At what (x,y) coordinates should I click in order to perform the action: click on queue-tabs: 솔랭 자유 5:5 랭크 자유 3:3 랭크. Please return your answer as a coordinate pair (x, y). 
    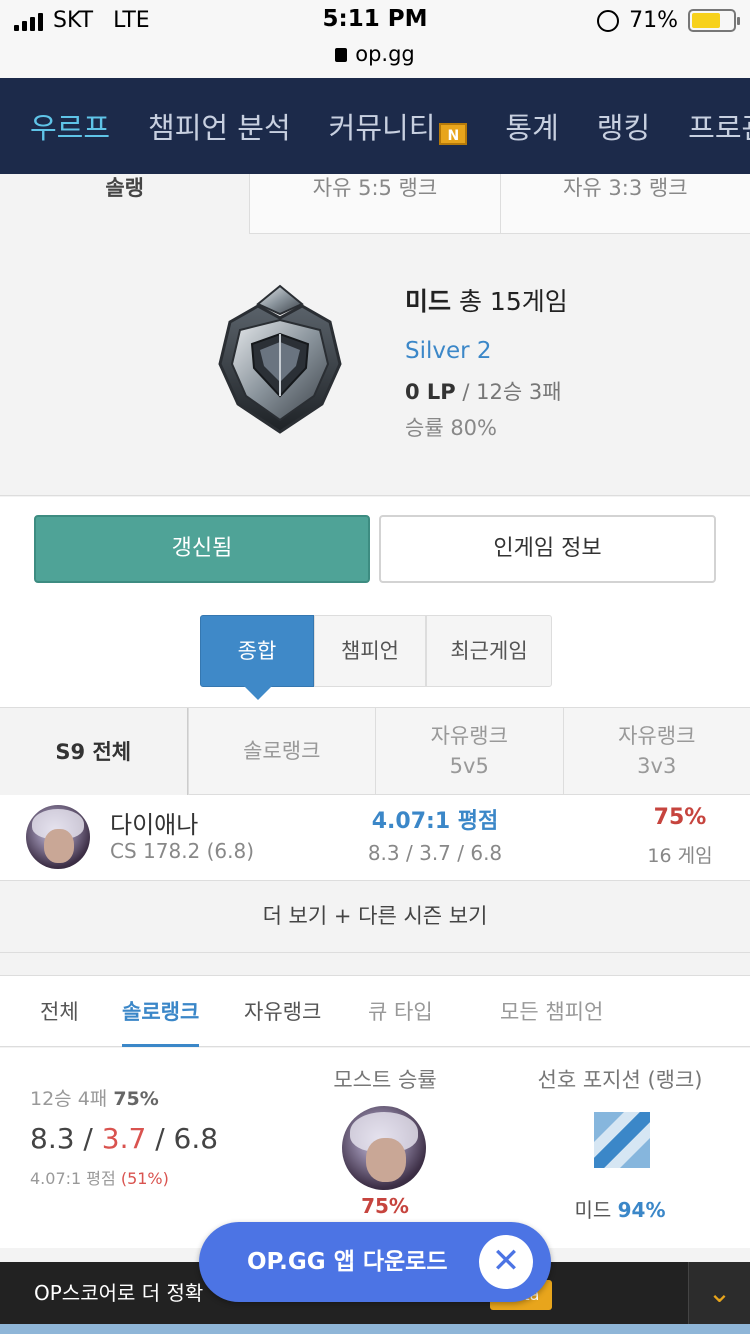
    Looking at the image, I should click on (375, 204).